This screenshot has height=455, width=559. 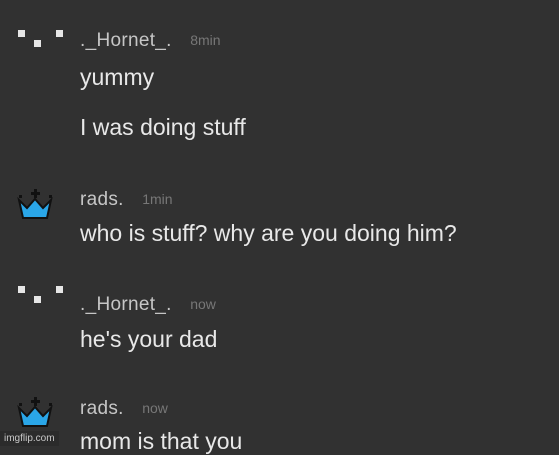 I want to click on timestamp: 1min, so click(x=157, y=199).